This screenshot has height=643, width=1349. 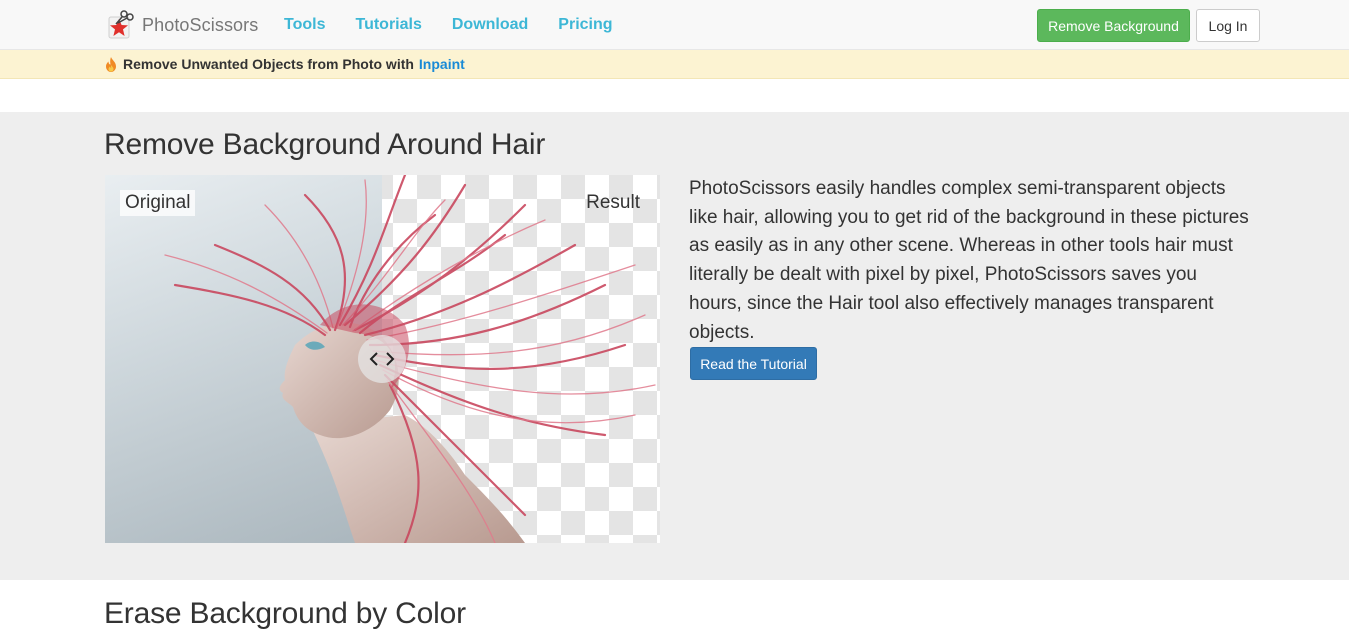 I want to click on promo-inpaint-link: Inpaint, so click(x=442, y=64).